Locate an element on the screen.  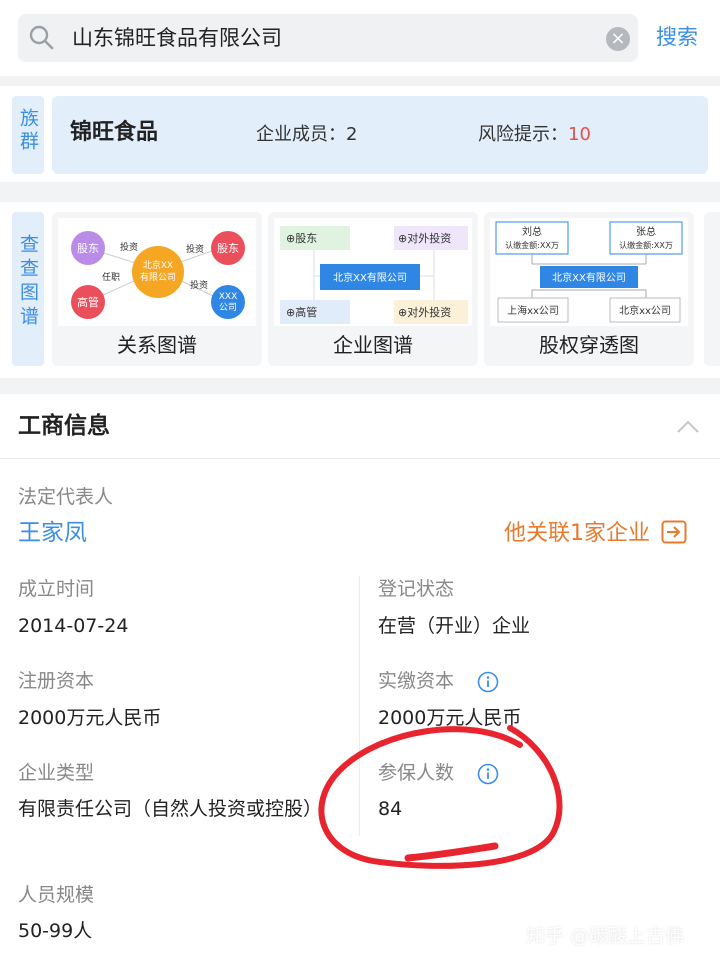
node-label: 张总 is located at coordinates (646, 231).